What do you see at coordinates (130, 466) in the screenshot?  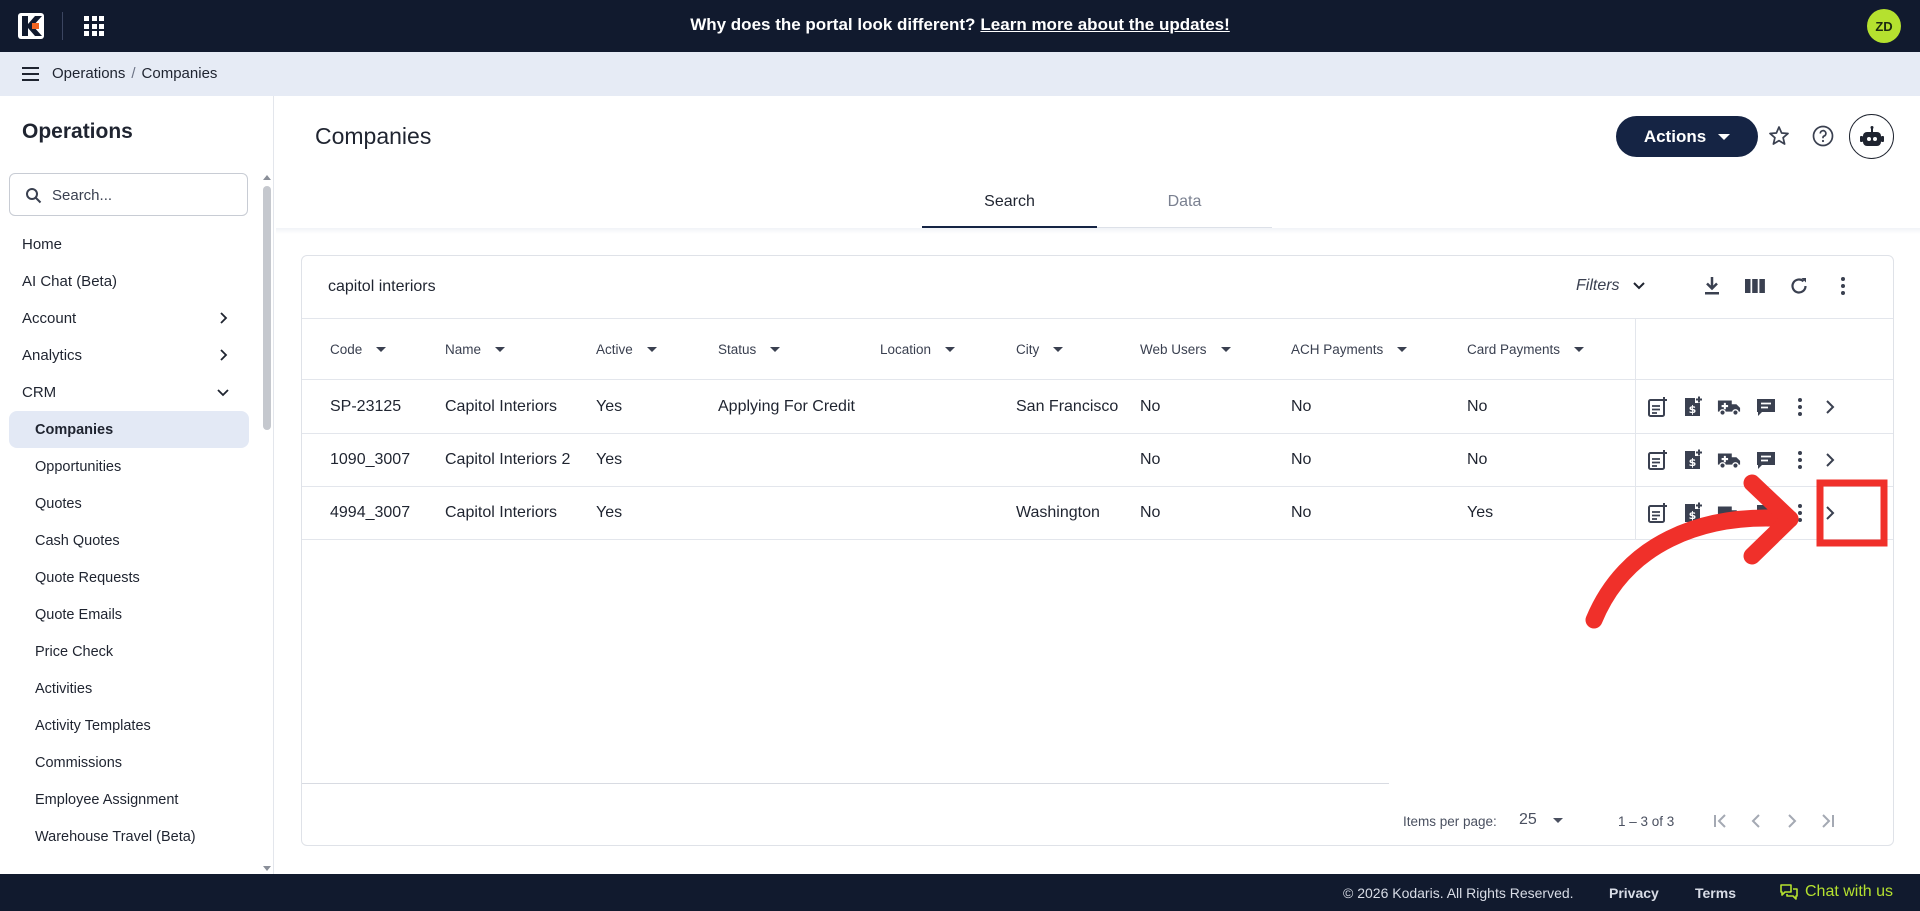 I see `sidebar-item-opportunities: Opportunities` at bounding box center [130, 466].